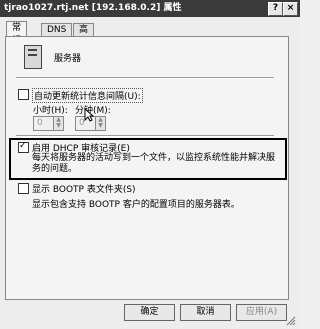 This screenshot has width=320, height=329. I want to click on title-bar: tjrao1027.rtj.net [192.168.0.2] 属性 ? ×, so click(150, 8).